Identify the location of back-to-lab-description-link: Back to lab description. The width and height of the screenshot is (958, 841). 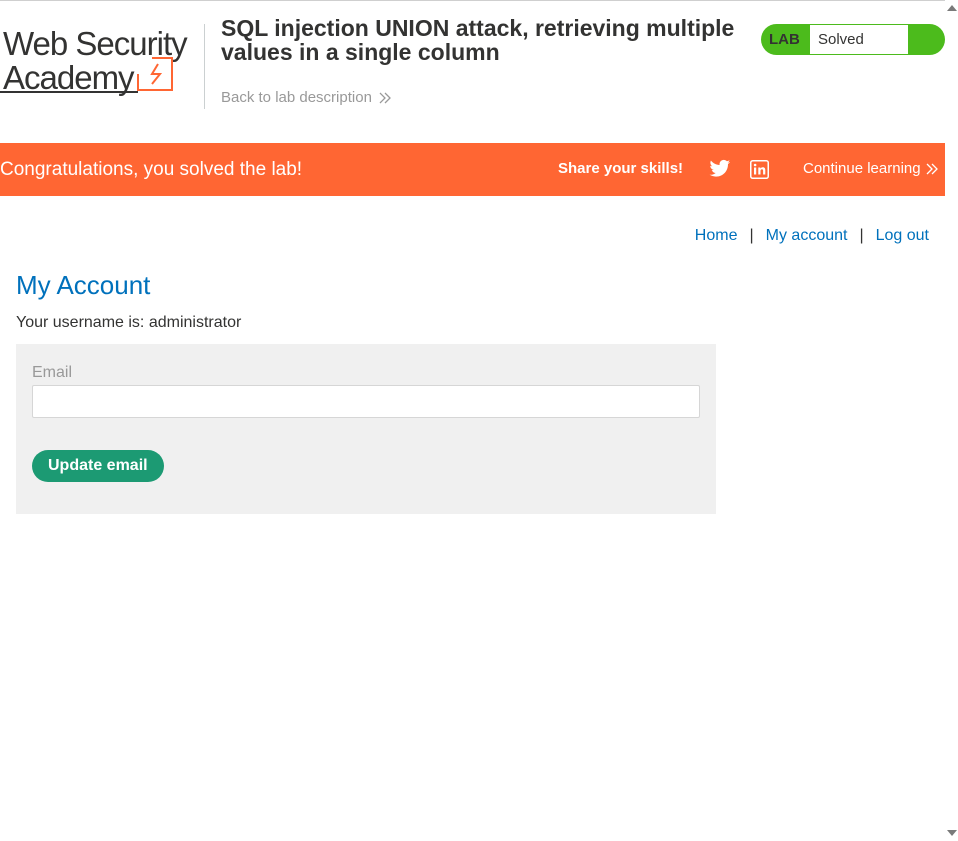
(306, 97).